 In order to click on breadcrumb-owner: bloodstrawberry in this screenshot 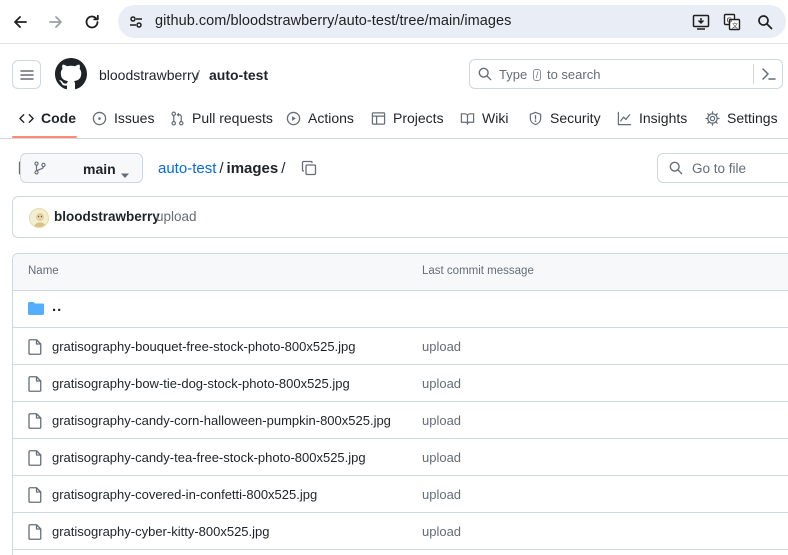, I will do `click(149, 75)`.